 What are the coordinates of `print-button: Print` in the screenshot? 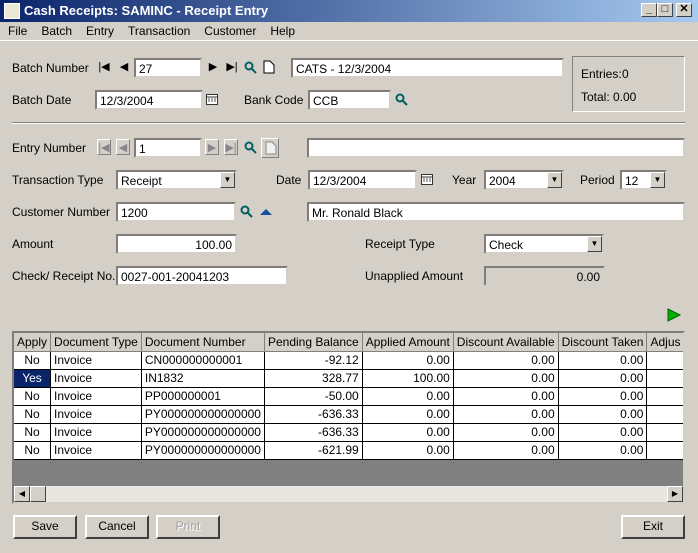 It's located at (188, 527).